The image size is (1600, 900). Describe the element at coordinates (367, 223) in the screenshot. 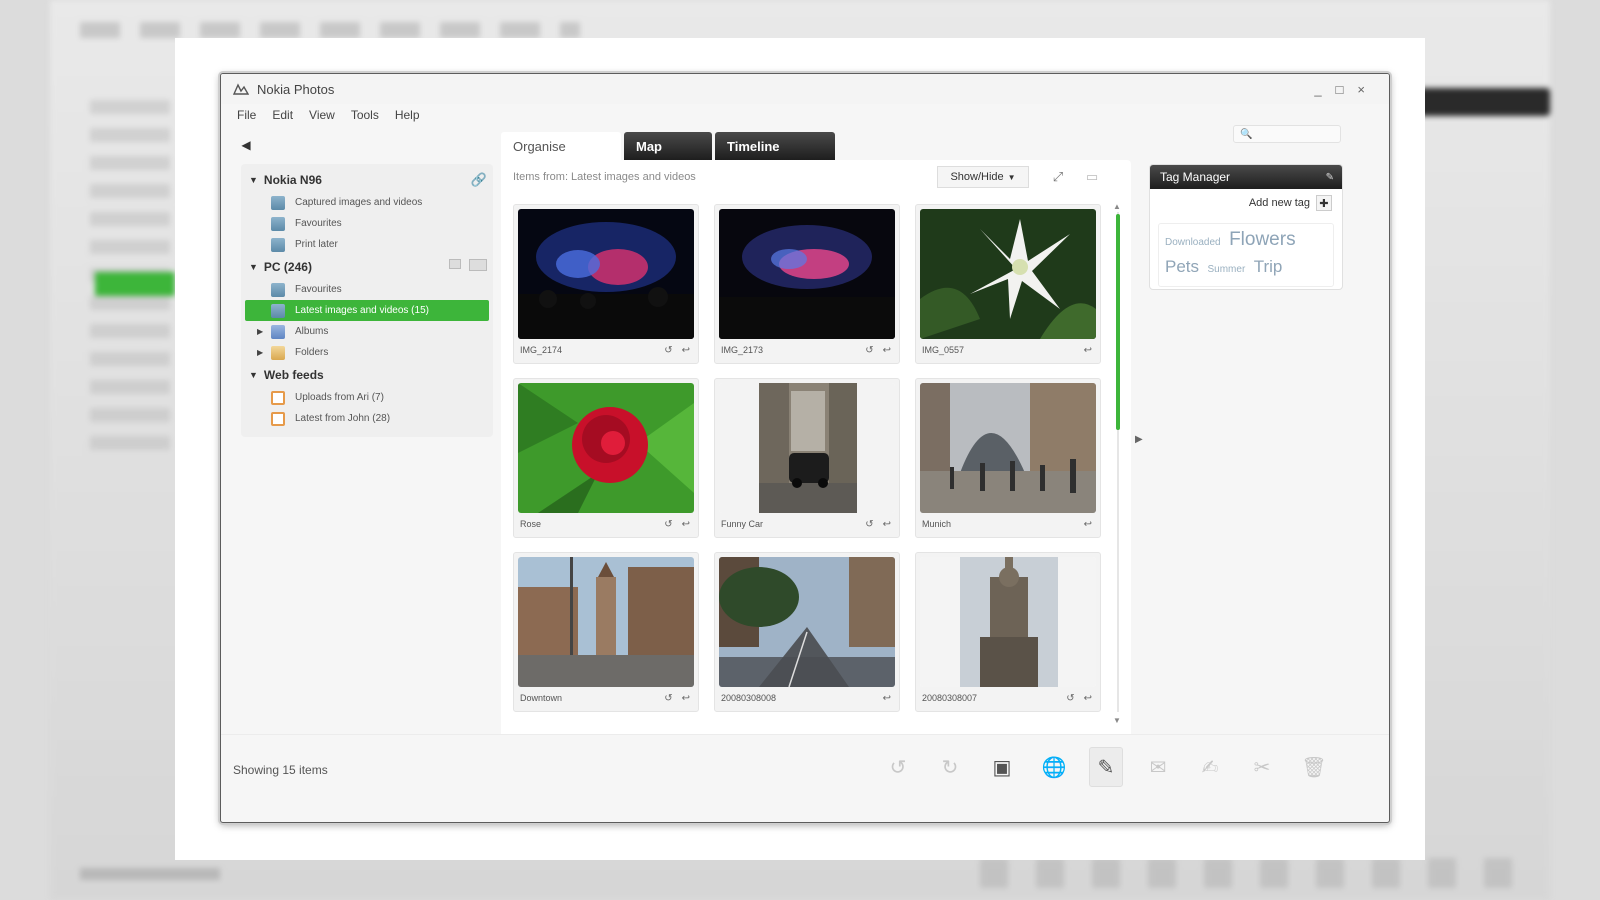

I see `sidebar-item-favourites-device: Favourites` at that location.